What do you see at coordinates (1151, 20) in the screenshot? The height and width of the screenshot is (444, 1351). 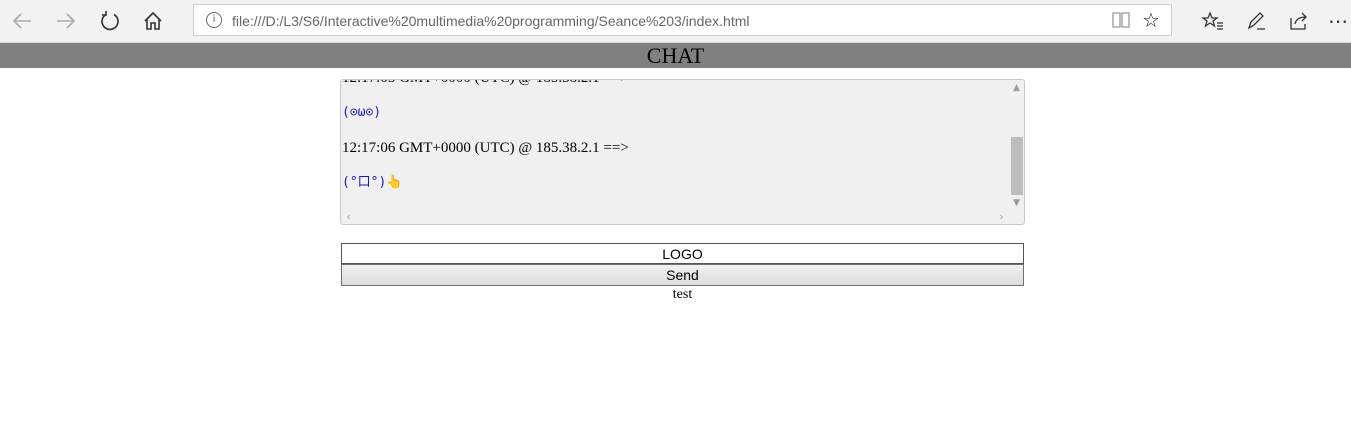 I see `favorite-star-icon: ☆` at bounding box center [1151, 20].